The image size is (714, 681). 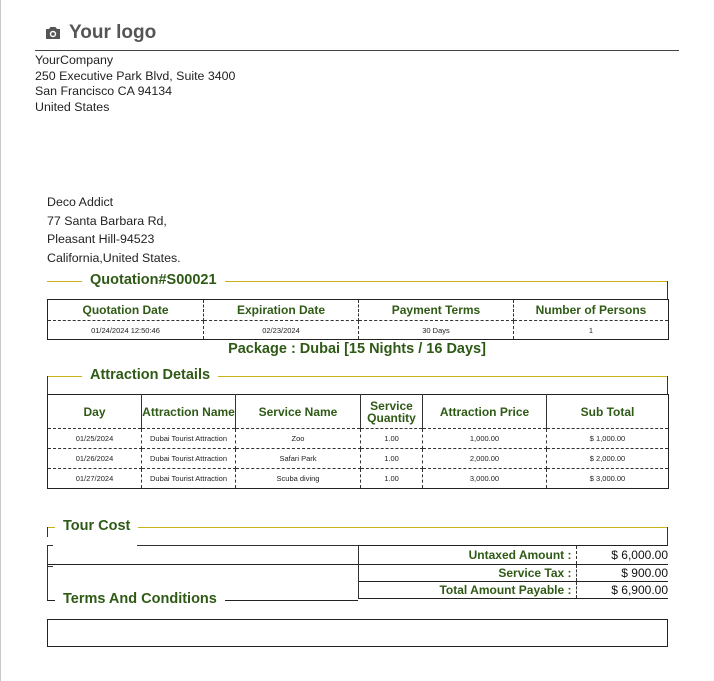 What do you see at coordinates (80, 202) in the screenshot?
I see `customer-name: Deco Addict` at bounding box center [80, 202].